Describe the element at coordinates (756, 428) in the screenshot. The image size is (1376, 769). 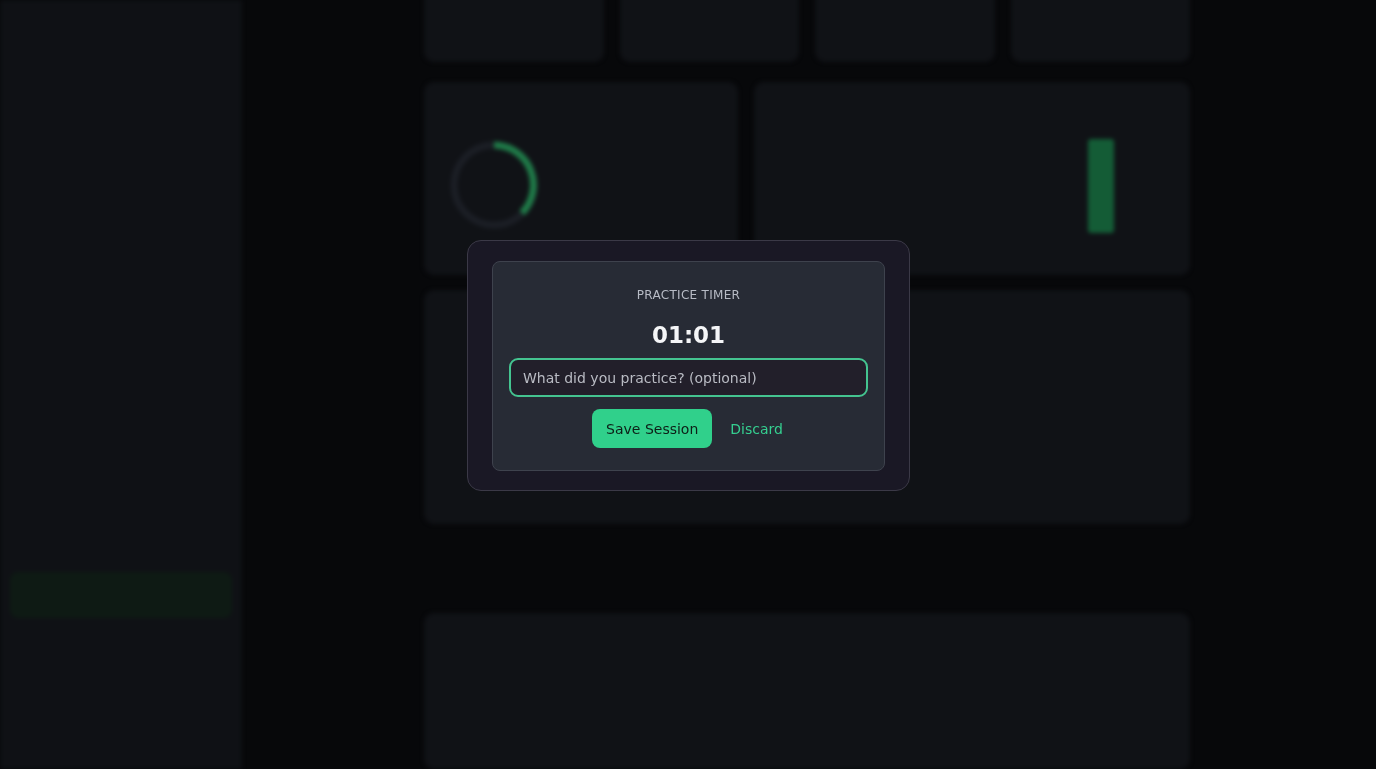
I see `discard-link: Discard` at that location.